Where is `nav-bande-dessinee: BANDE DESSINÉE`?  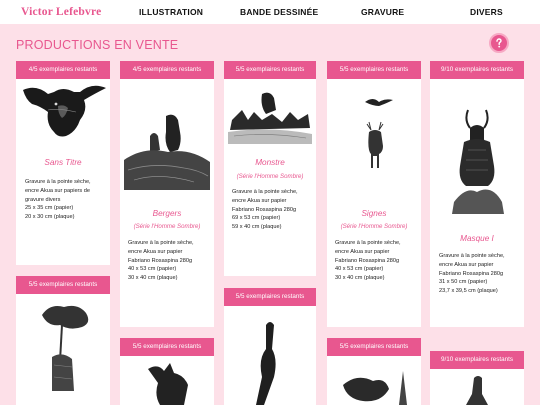 nav-bande-dessinee: BANDE DESSINÉE is located at coordinates (279, 12).